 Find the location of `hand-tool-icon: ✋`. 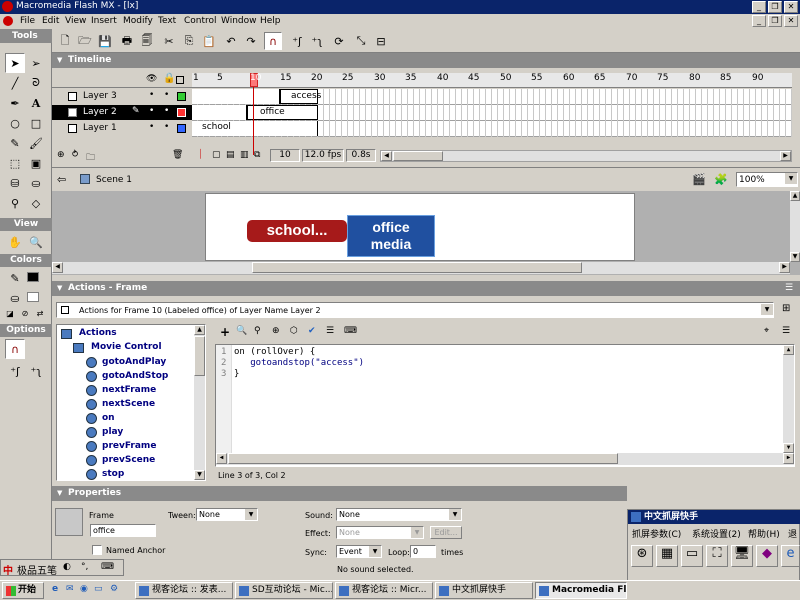

hand-tool-icon: ✋ is located at coordinates (15, 242).